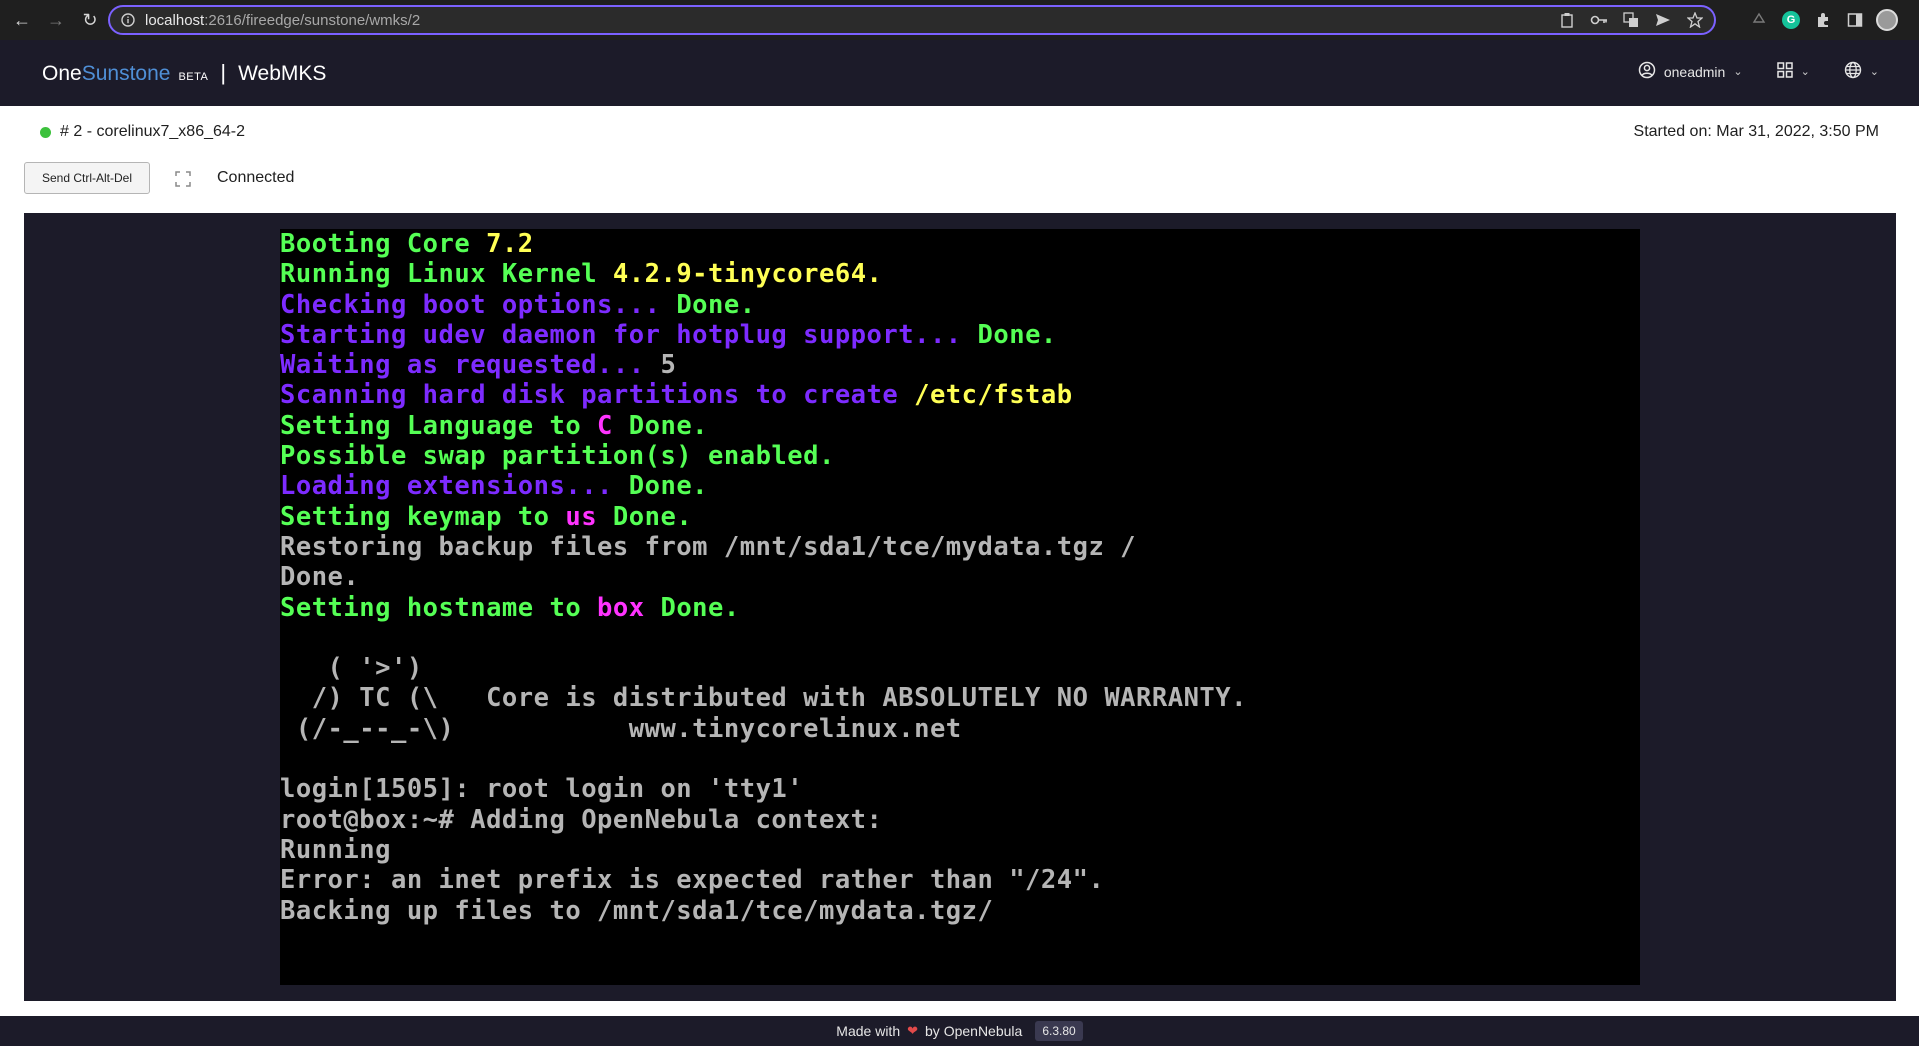  What do you see at coordinates (912, 20) in the screenshot?
I see `address-bar: localhost:2616/fireedge/sunstone/wmks/2` at bounding box center [912, 20].